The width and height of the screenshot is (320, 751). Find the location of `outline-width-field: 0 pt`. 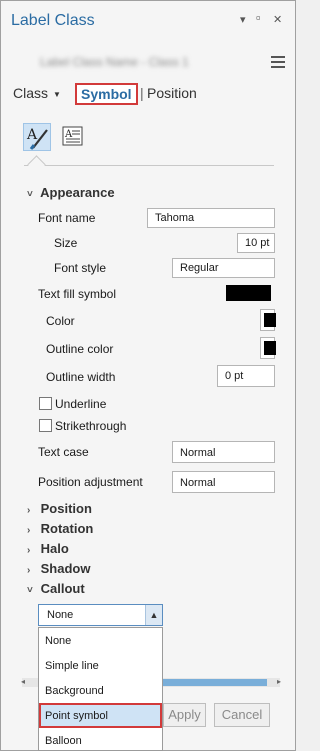

outline-width-field: 0 pt is located at coordinates (246, 376).